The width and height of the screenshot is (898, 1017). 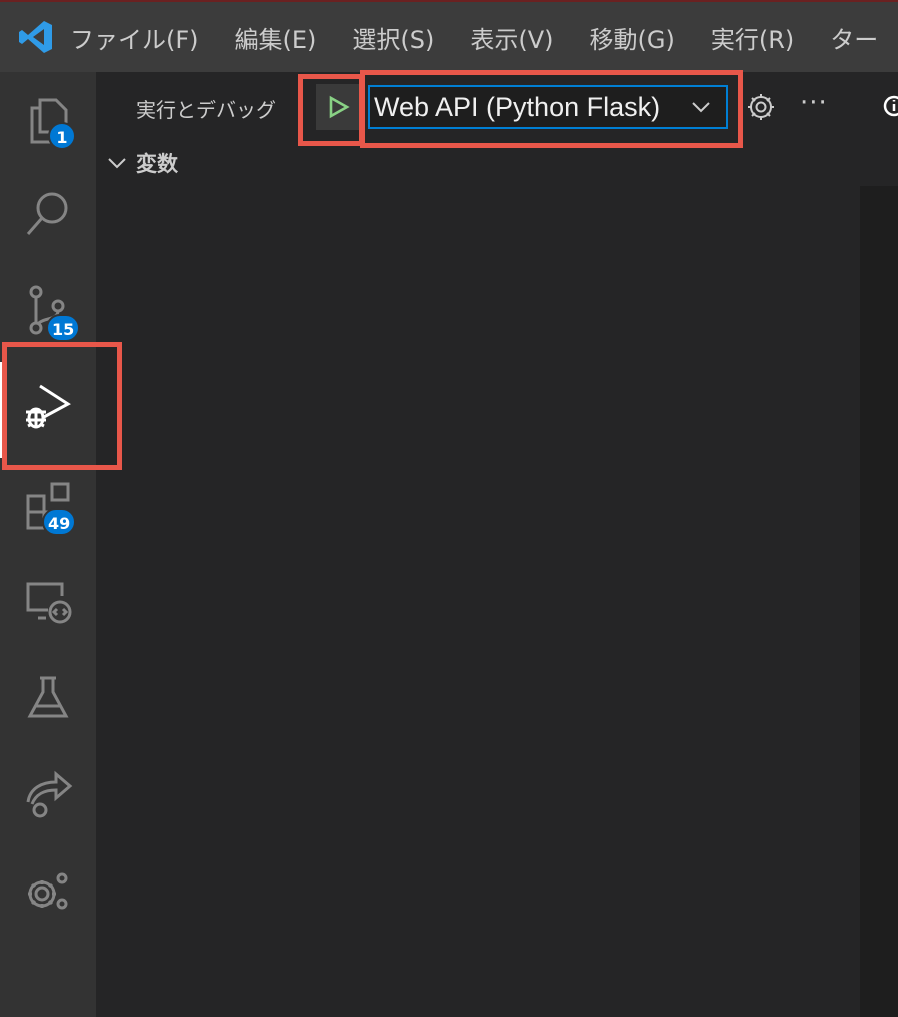 I want to click on vscode-logo-icon, so click(x=36, y=37).